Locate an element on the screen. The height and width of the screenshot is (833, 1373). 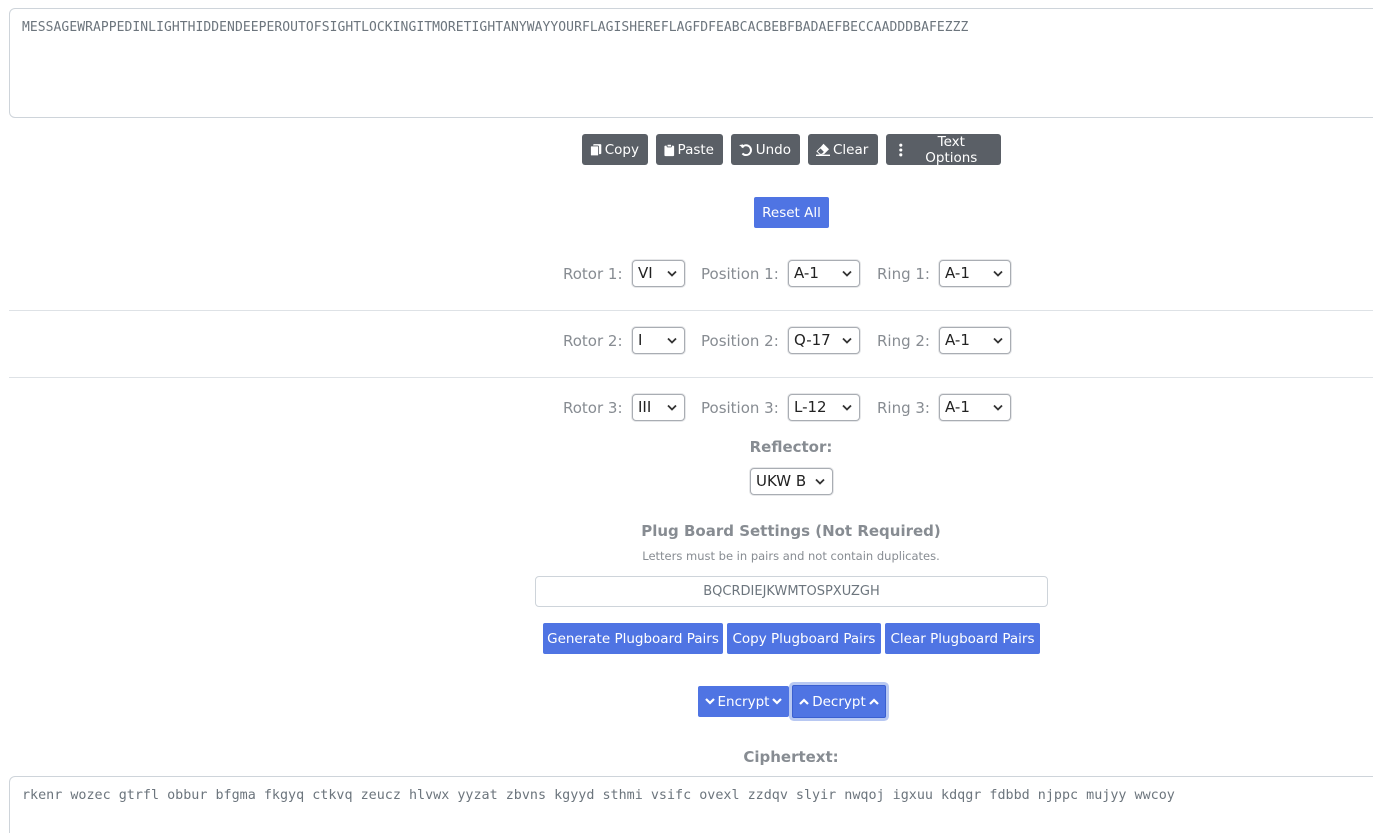
clear-plugboard-button: Clear Plugboard Pairs is located at coordinates (962, 638).